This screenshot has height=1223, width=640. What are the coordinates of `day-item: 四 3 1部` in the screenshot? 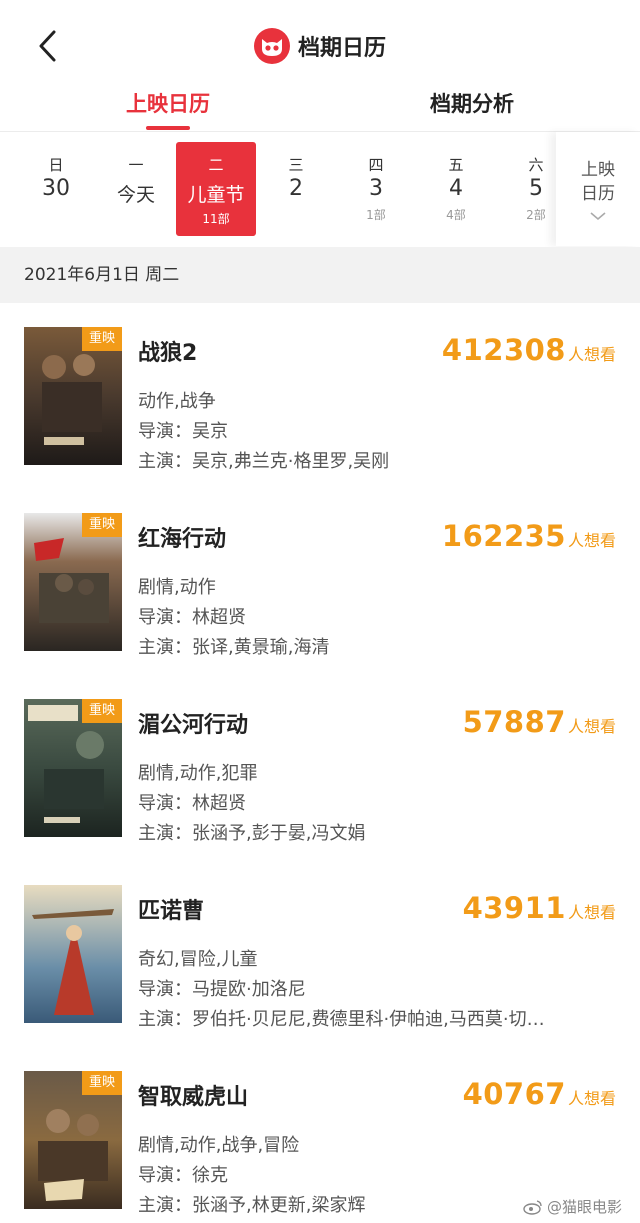 It's located at (376, 189).